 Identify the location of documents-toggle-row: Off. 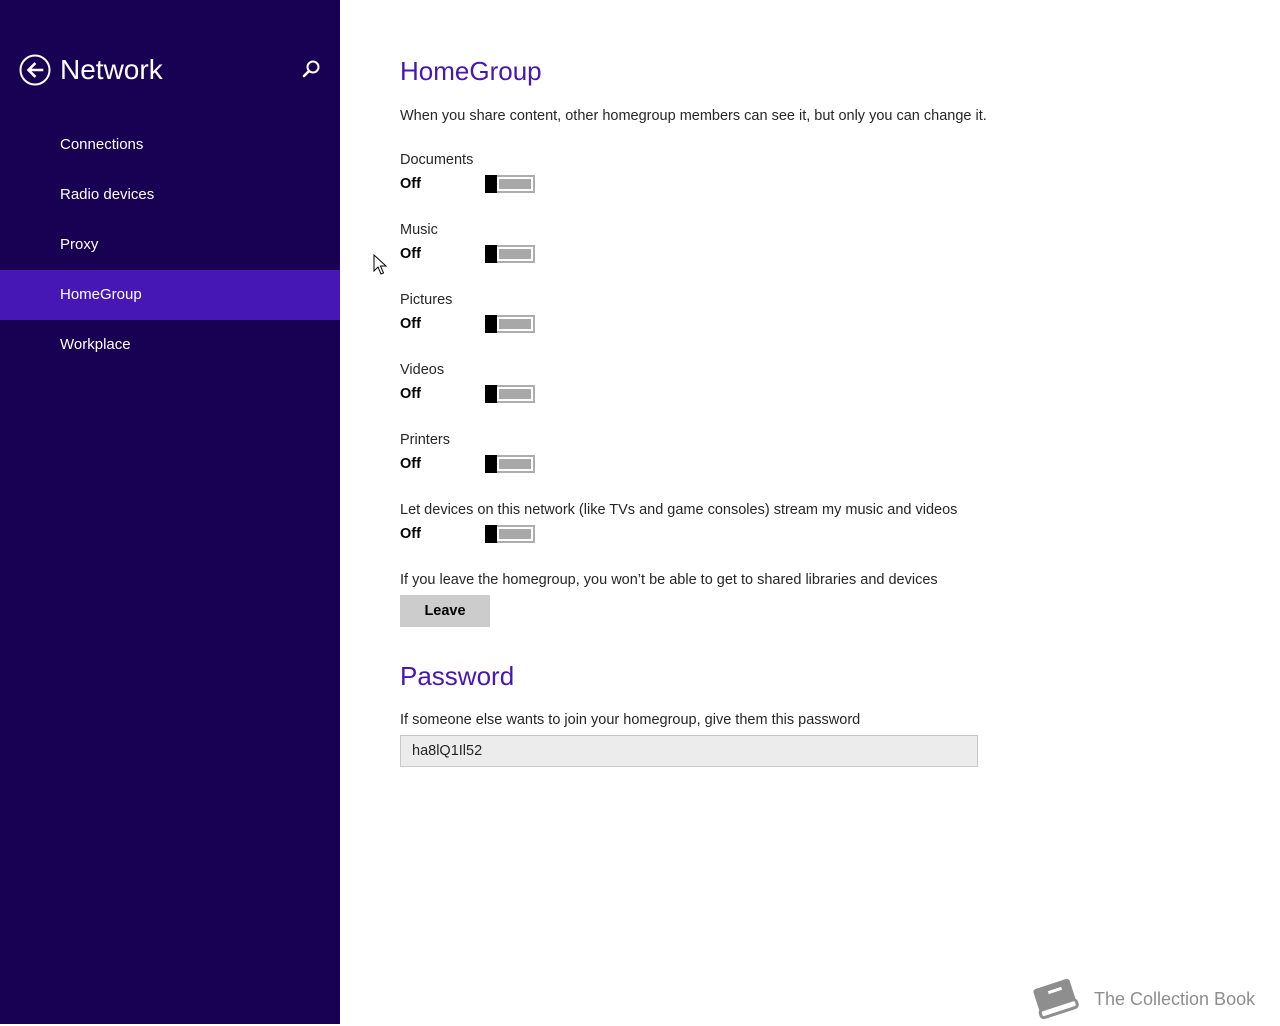
(467, 184).